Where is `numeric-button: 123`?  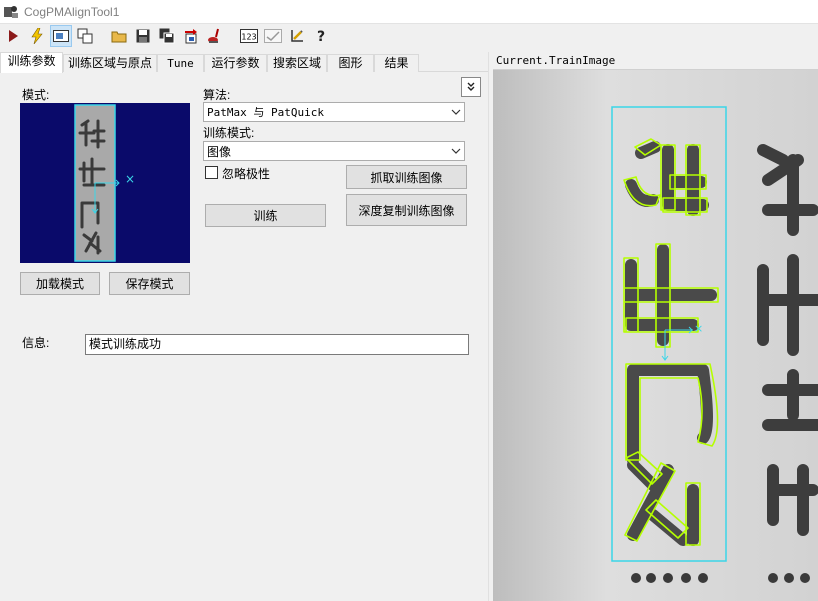
numeric-button: 123 is located at coordinates (249, 36).